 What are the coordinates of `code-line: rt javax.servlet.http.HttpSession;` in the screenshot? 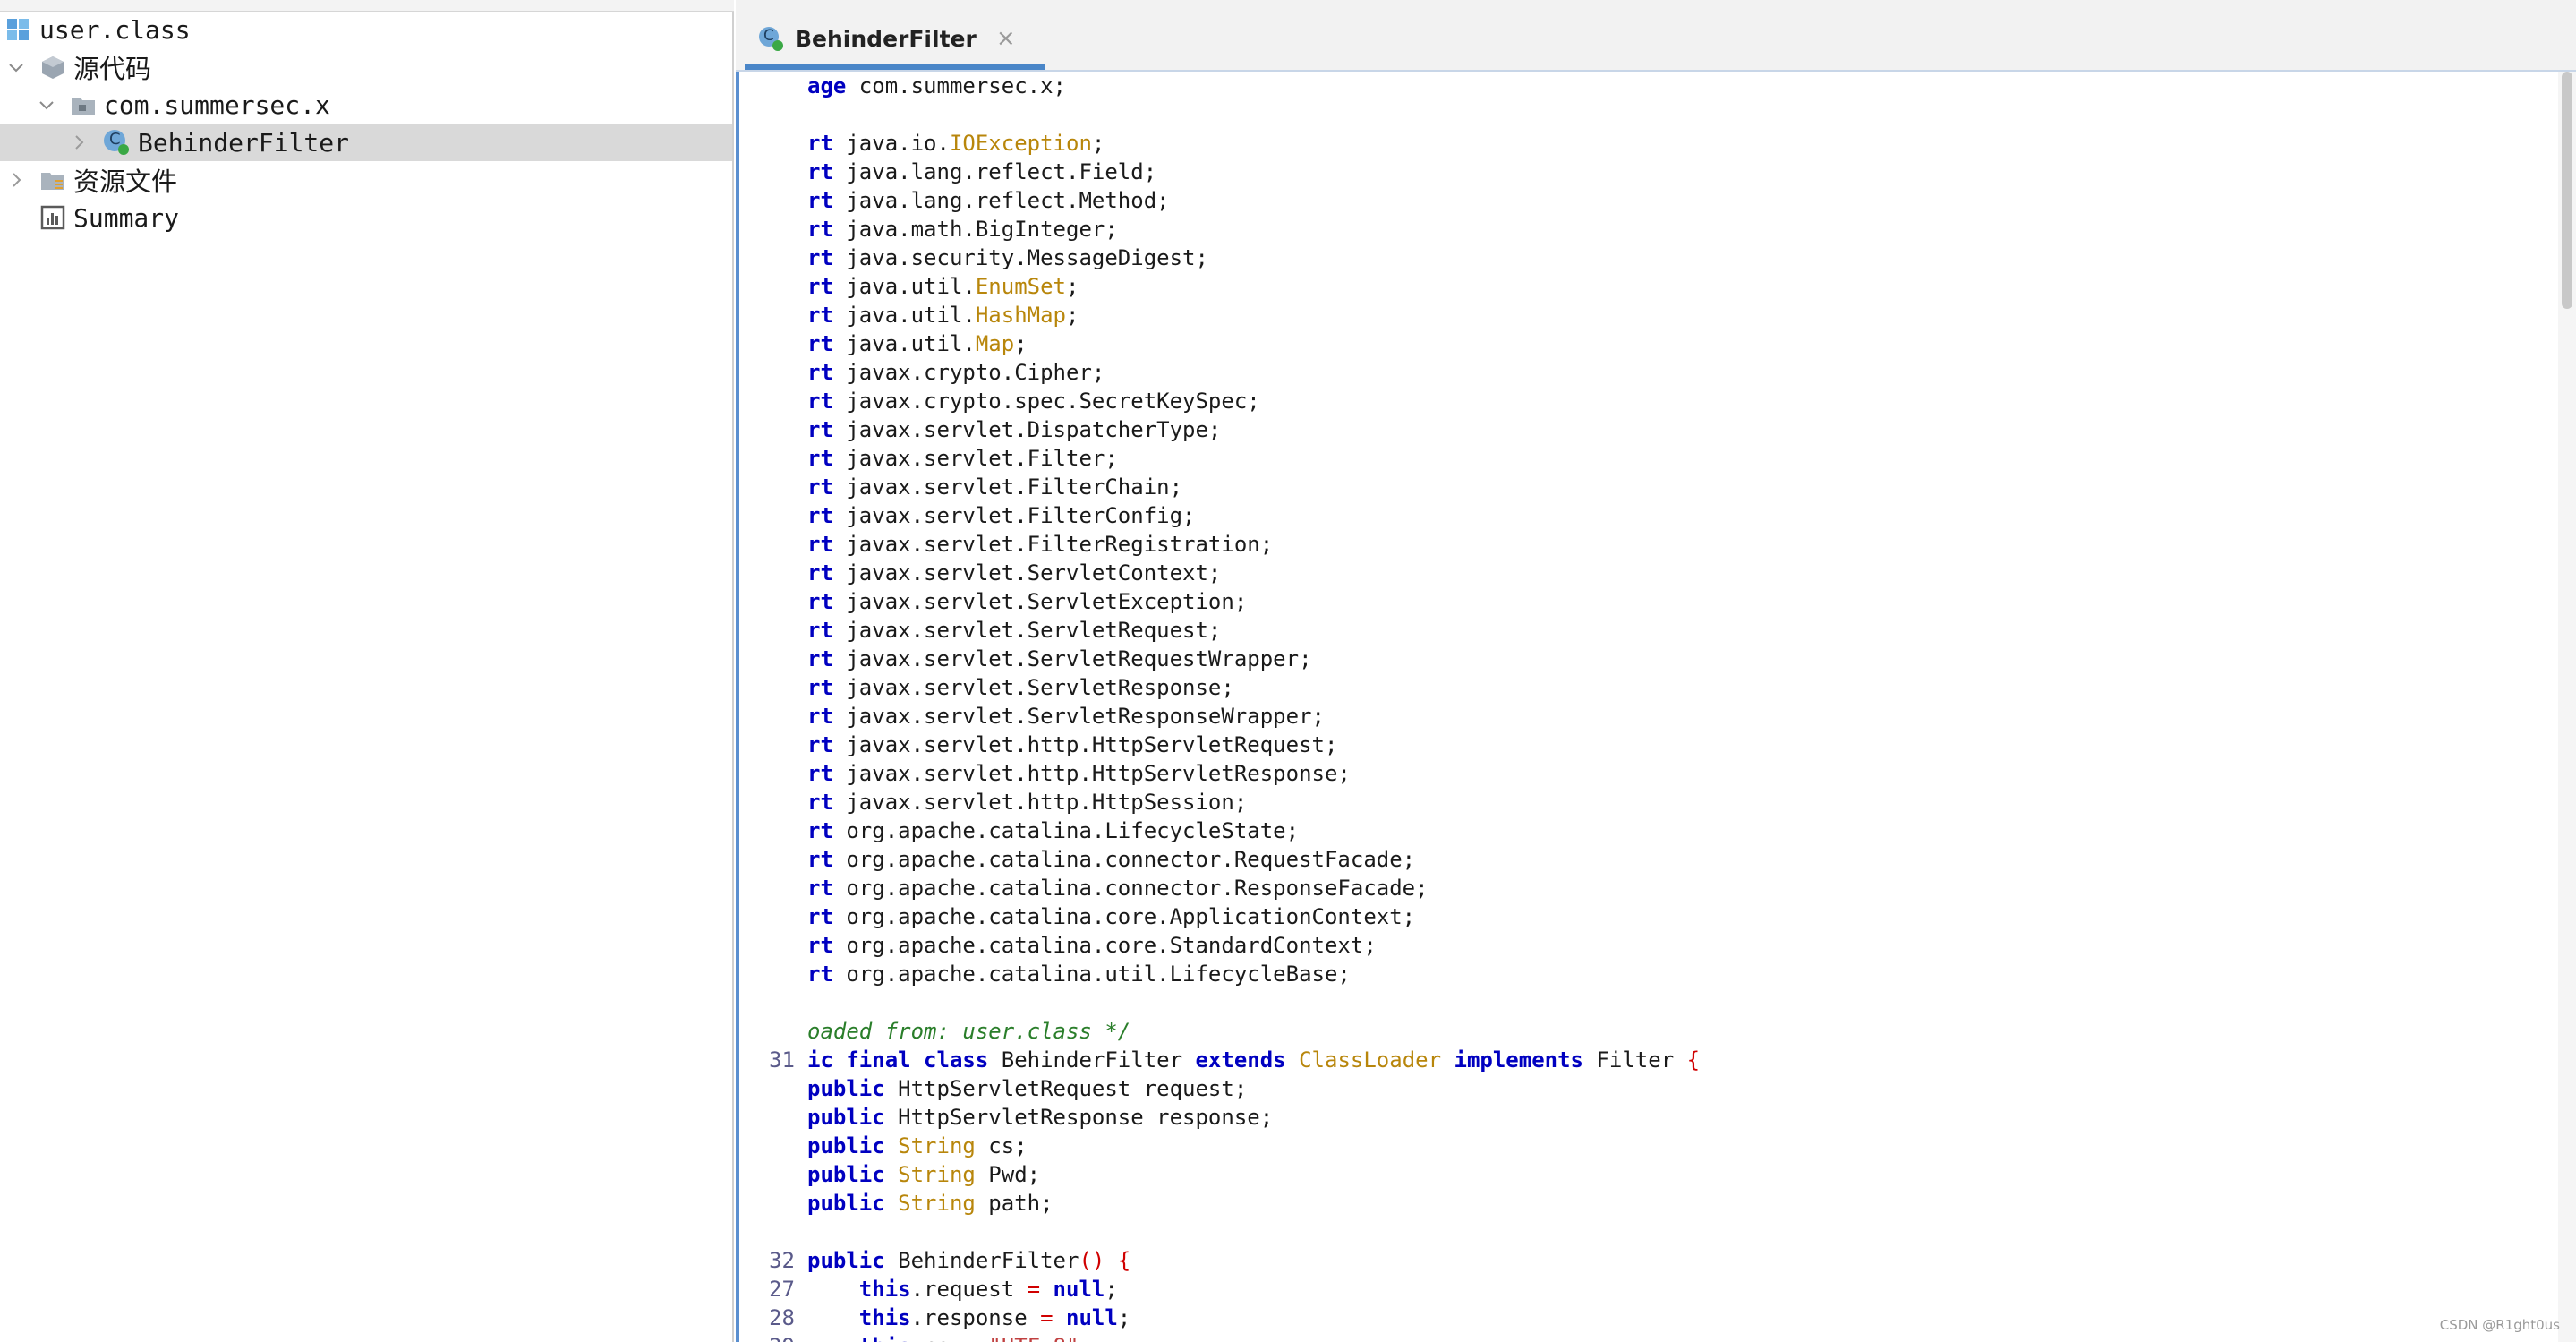 It's located at (1253, 802).